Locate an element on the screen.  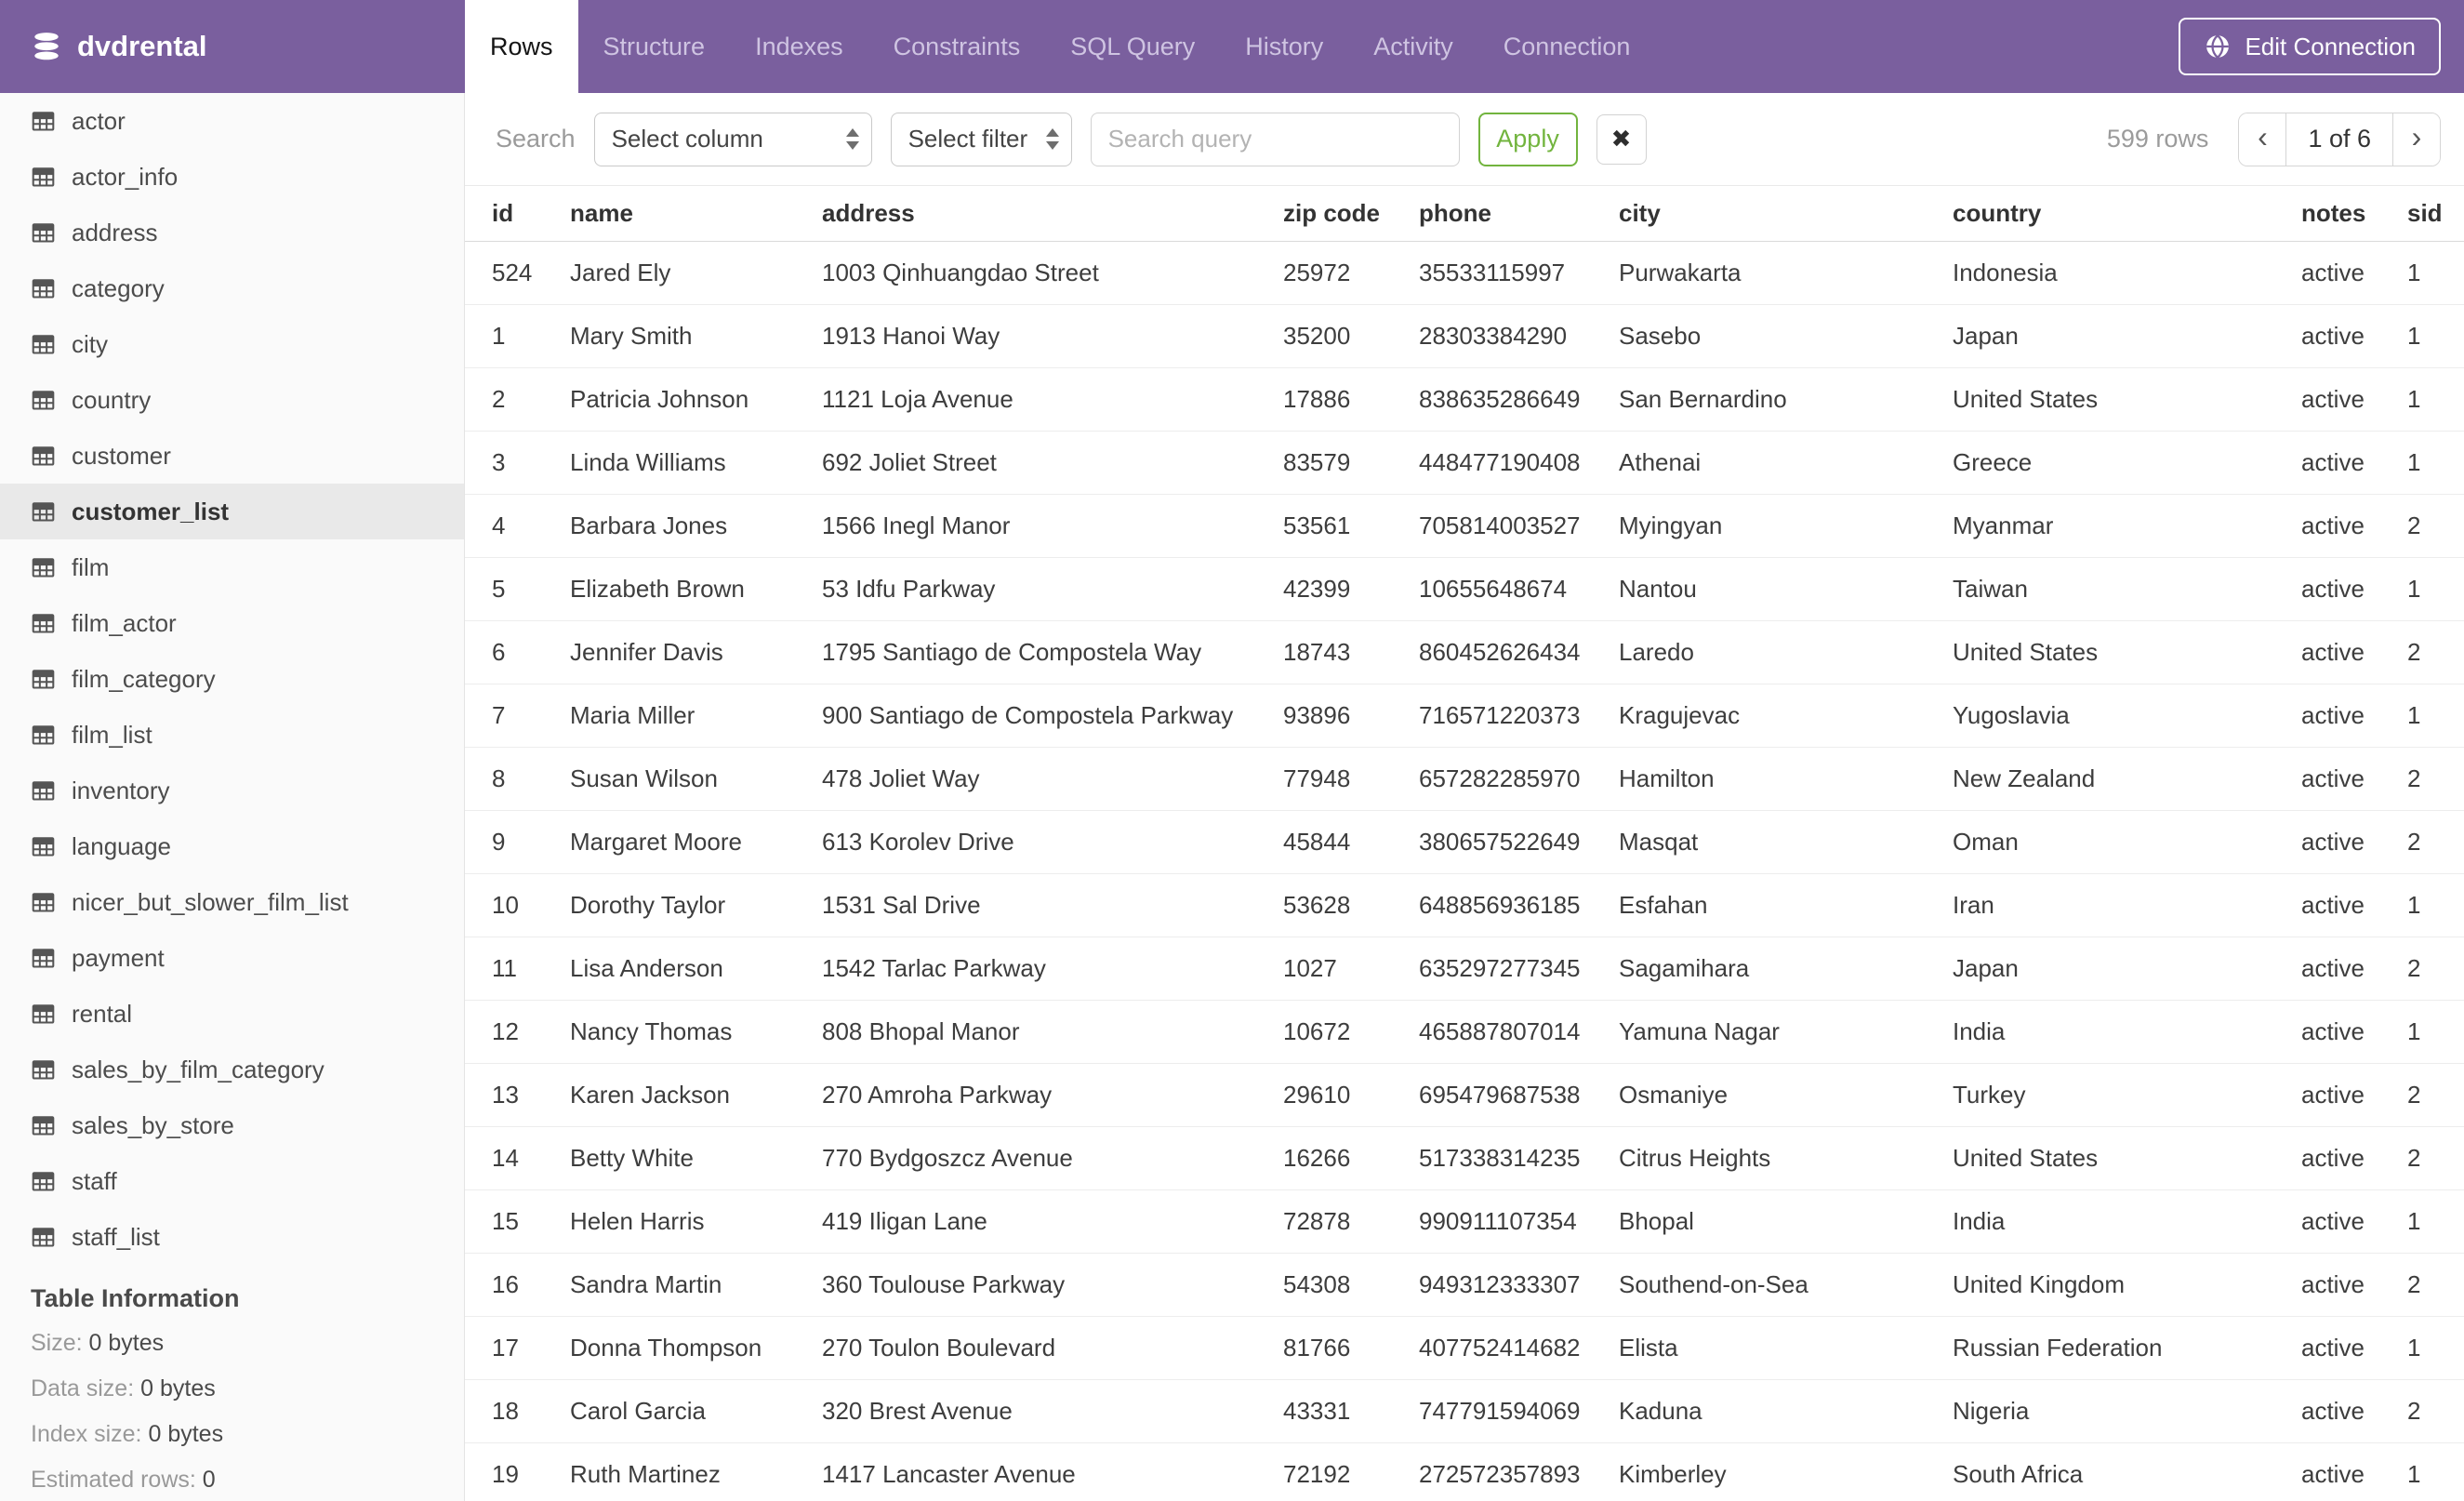
tab-structure: Structure is located at coordinates (654, 46).